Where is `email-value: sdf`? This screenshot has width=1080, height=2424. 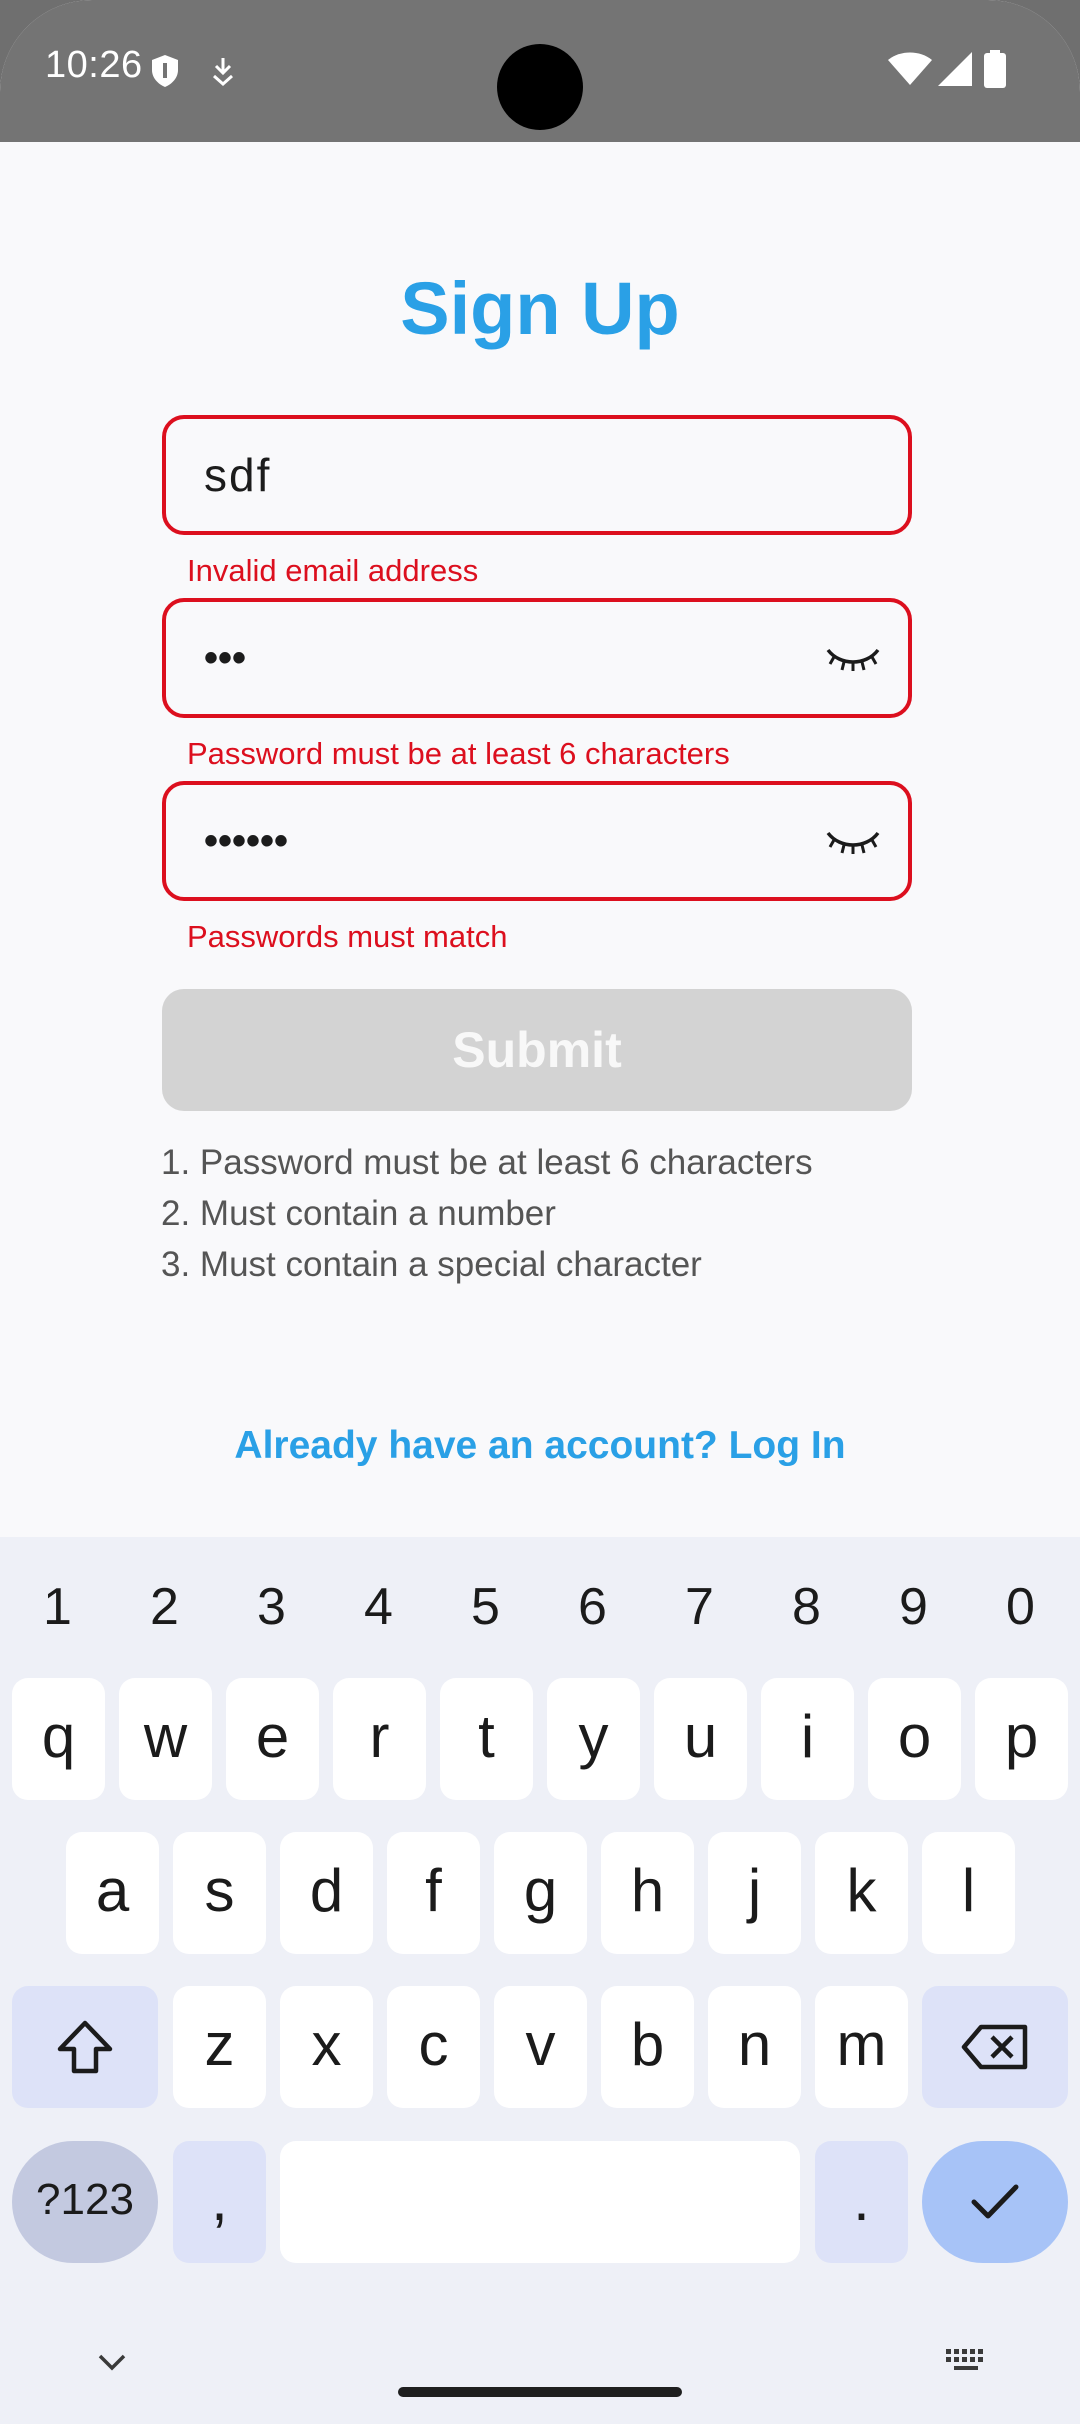 email-value: sdf is located at coordinates (238, 475).